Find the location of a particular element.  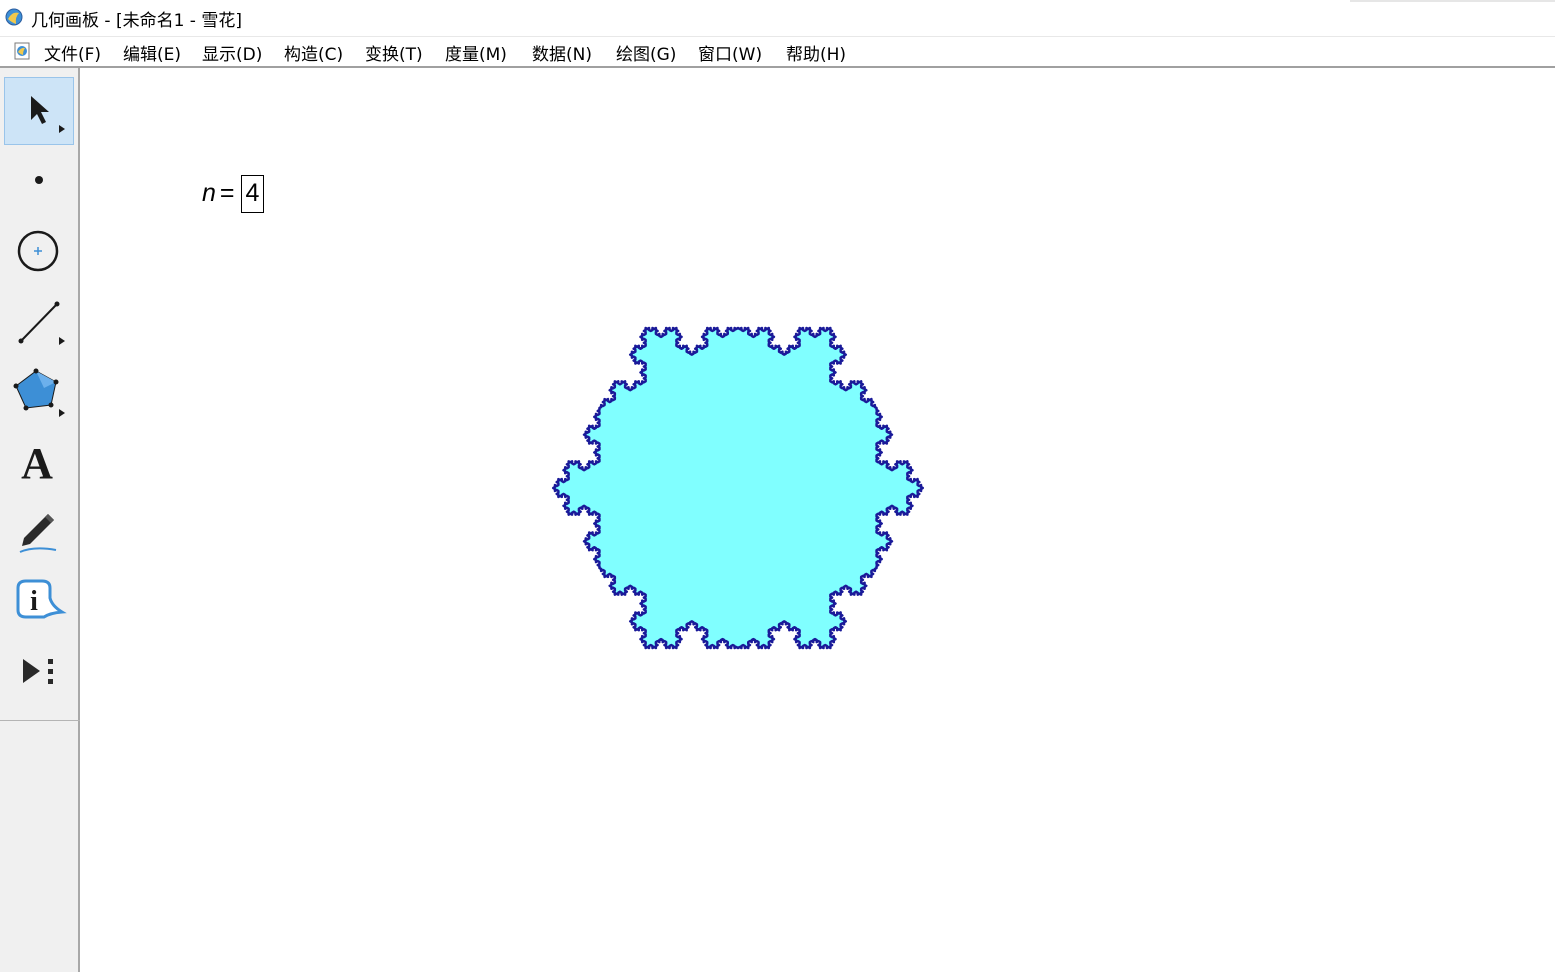

marker-tool is located at coordinates (39, 530).